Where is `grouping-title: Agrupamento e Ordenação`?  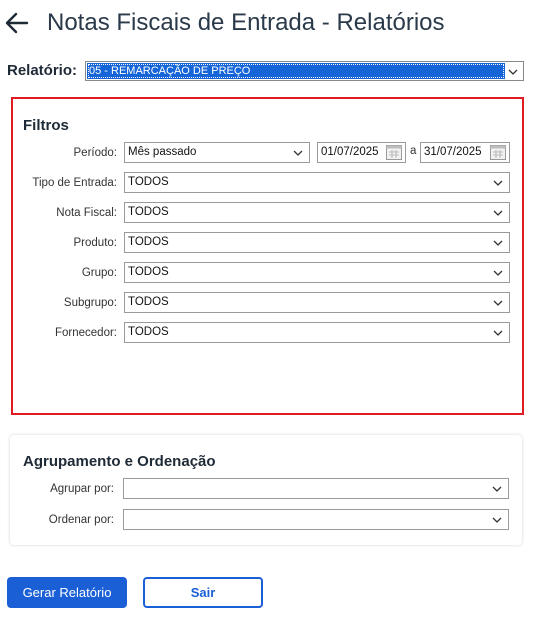 grouping-title: Agrupamento e Ordenação is located at coordinates (119, 461).